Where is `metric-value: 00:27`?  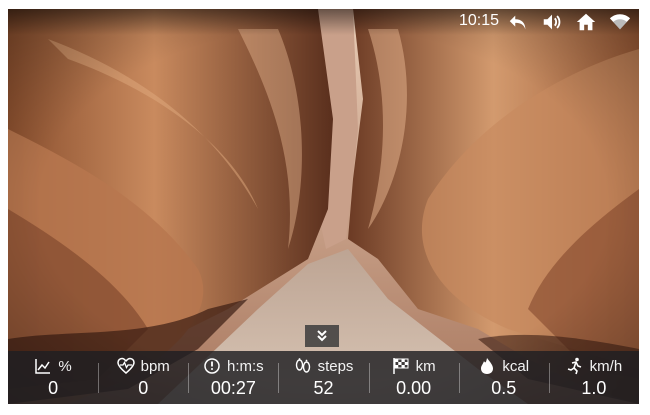 metric-value: 00:27 is located at coordinates (233, 388).